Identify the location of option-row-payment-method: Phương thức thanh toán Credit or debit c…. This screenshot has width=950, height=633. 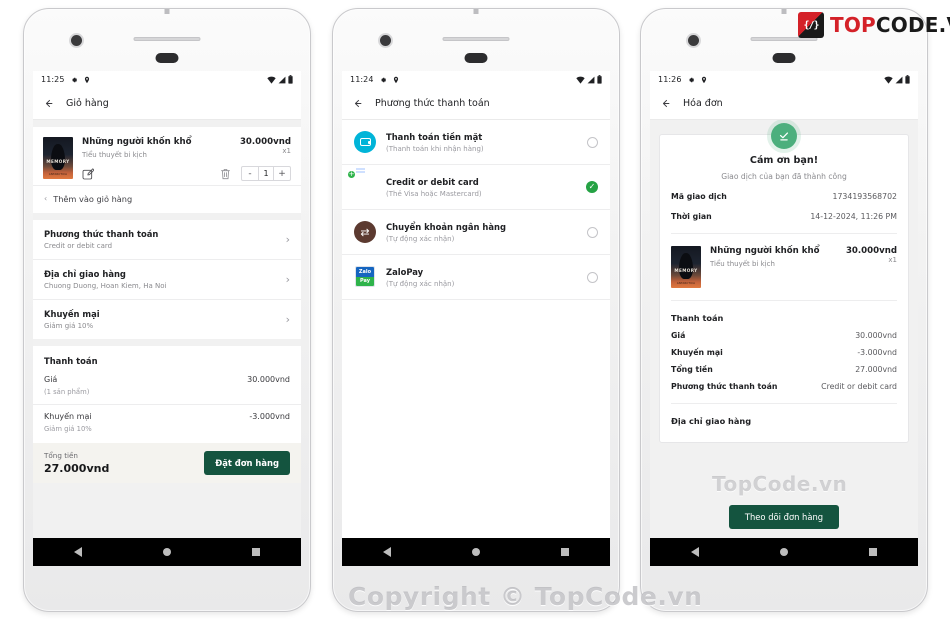
(167, 239).